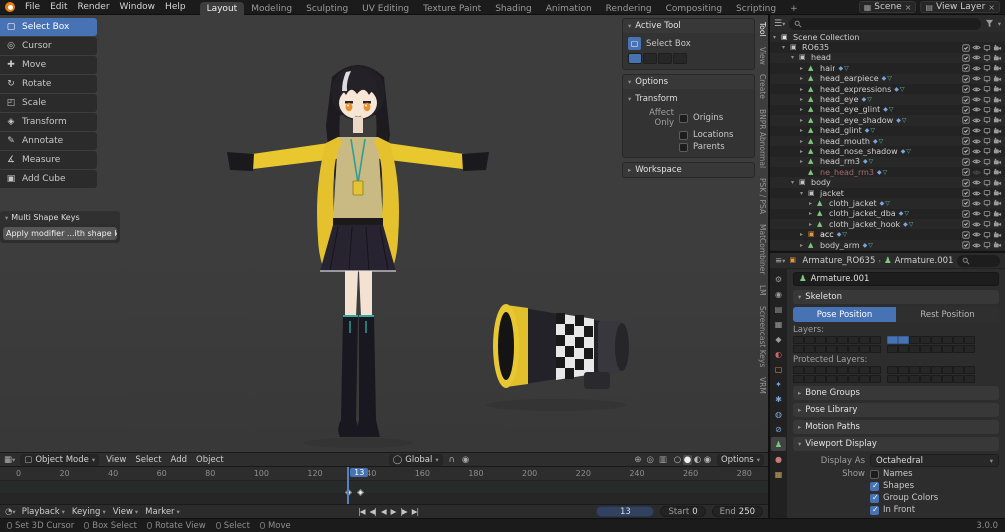 This screenshot has height=532, width=1005. What do you see at coordinates (827, 234) in the screenshot?
I see `object-name: acc` at bounding box center [827, 234].